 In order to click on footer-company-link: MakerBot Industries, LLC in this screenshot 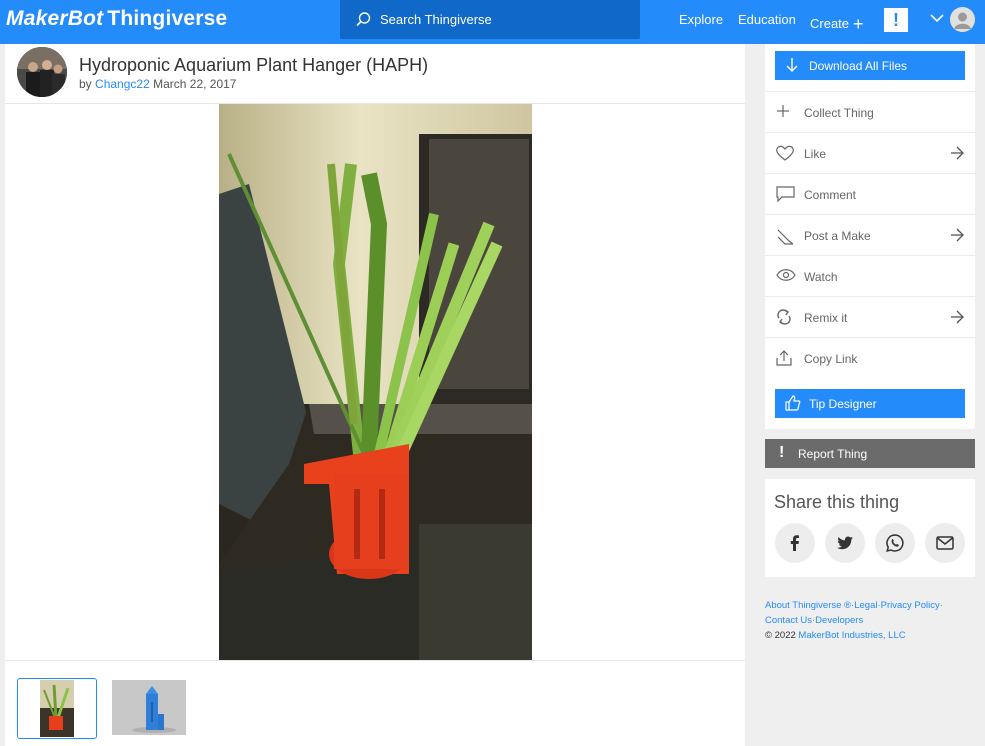, I will do `click(851, 635)`.